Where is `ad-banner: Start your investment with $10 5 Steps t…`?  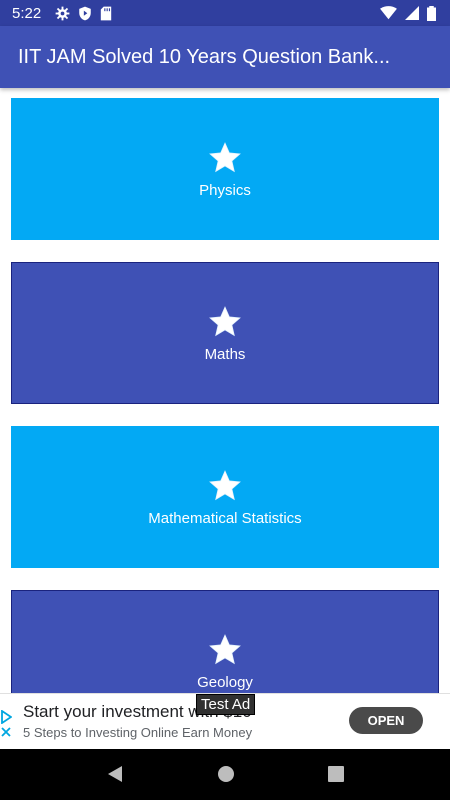
ad-banner: Start your investment with $10 5 Steps t… is located at coordinates (225, 721).